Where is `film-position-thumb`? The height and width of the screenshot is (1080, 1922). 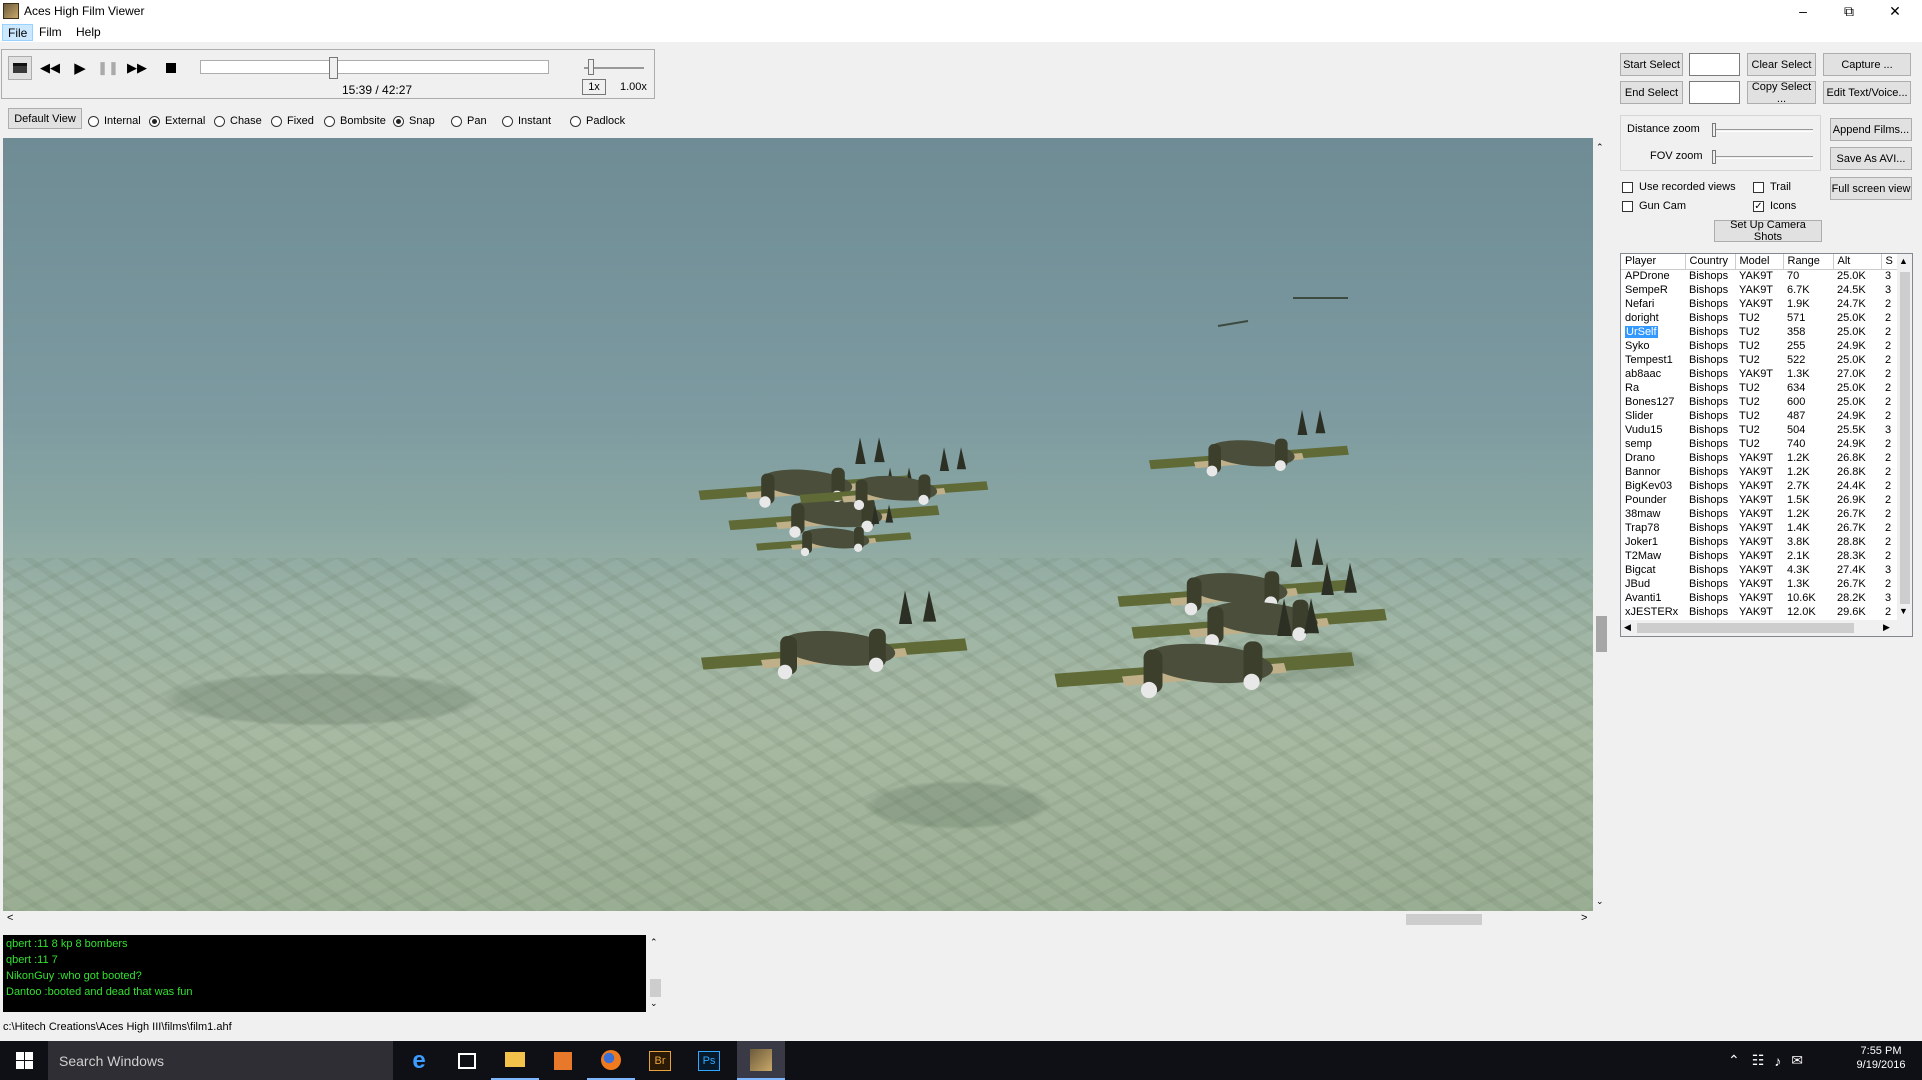 film-position-thumb is located at coordinates (333, 68).